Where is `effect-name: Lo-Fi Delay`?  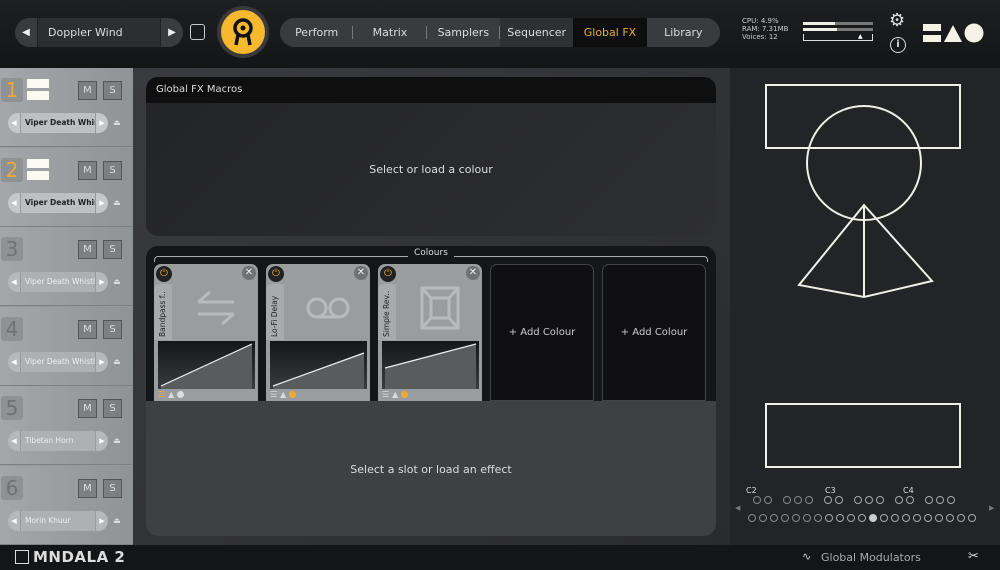 effect-name: Lo-Fi Delay is located at coordinates (275, 312).